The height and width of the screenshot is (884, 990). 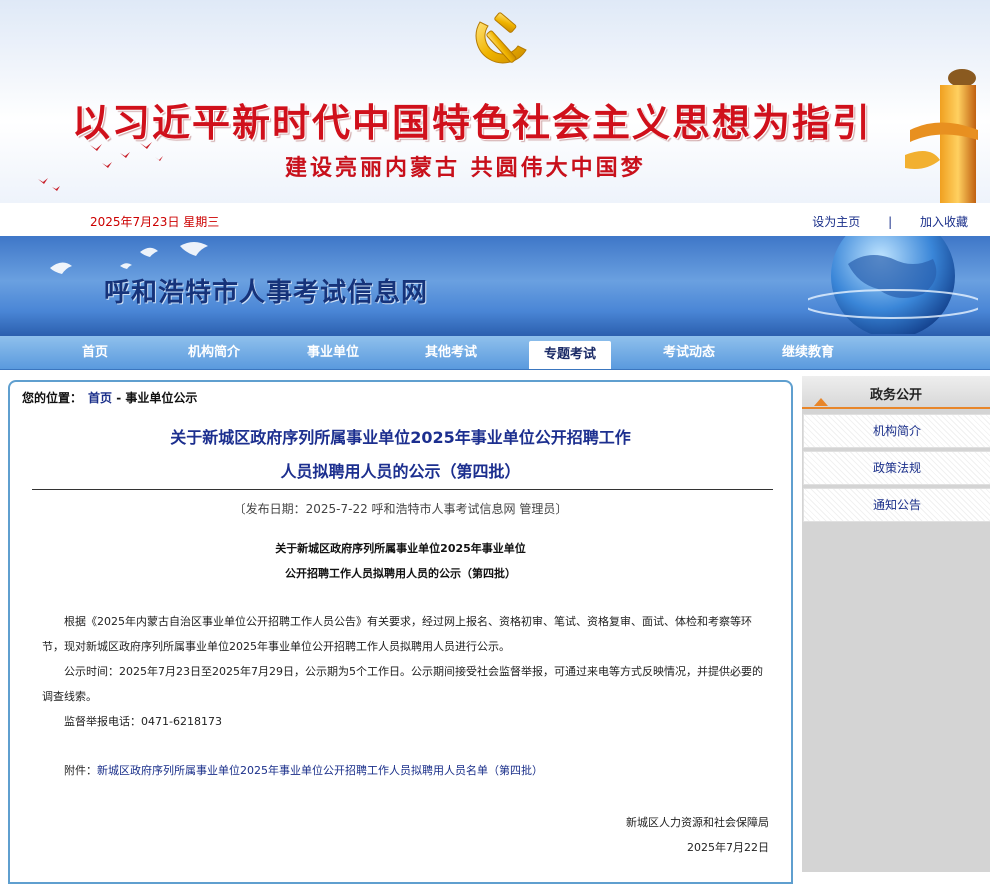 I want to click on sidebar-heading-bar: 政务公开, so click(x=896, y=392).